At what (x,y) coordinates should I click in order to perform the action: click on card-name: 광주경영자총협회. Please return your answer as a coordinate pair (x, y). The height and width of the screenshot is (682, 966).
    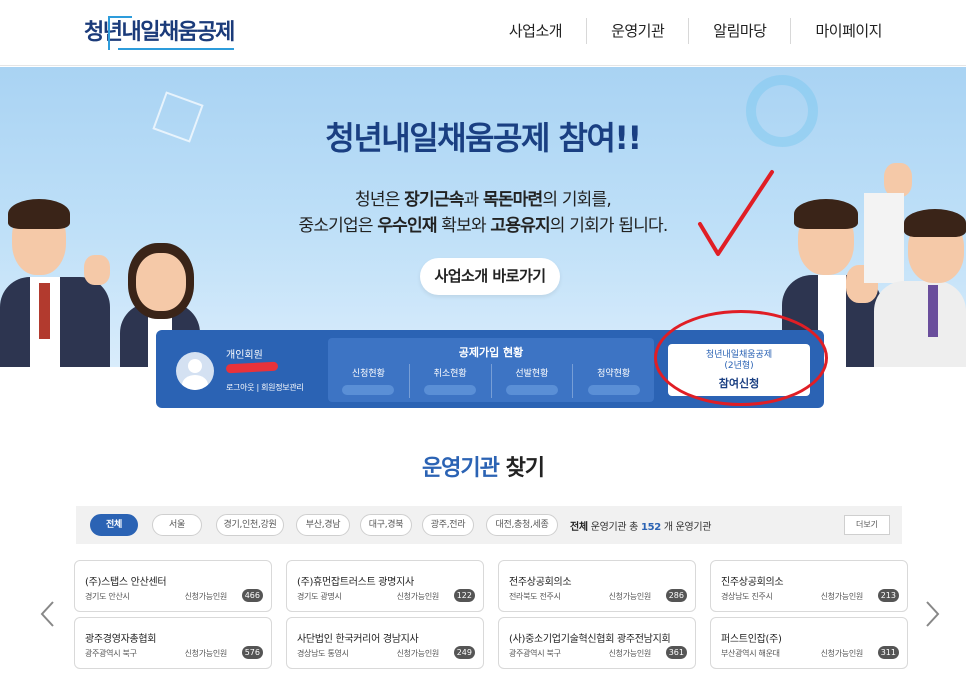
    Looking at the image, I should click on (121, 639).